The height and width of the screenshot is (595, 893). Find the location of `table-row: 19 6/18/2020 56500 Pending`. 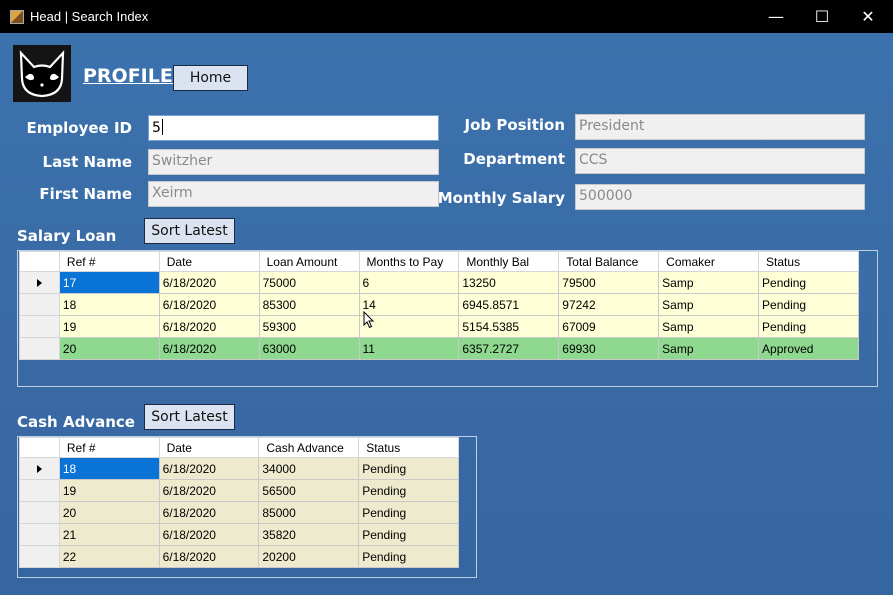

table-row: 19 6/18/2020 56500 Pending is located at coordinates (239, 490).